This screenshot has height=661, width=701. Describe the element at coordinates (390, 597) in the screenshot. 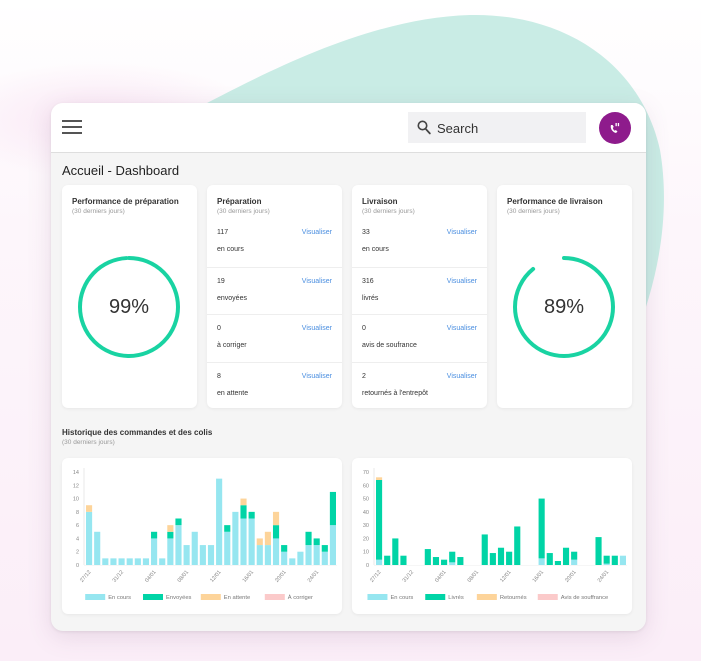

I see `legend-item: En cours` at that location.